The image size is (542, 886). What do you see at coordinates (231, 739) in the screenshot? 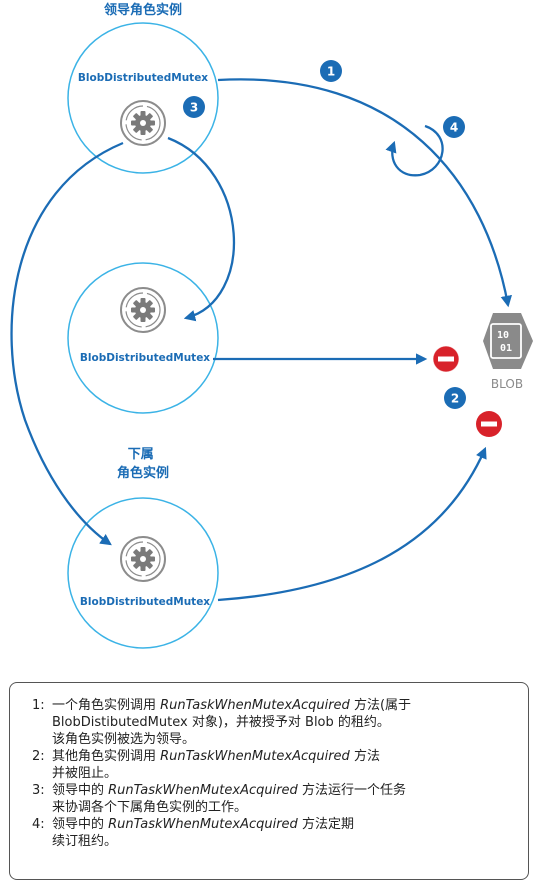
I see `legend-line: 该角色实例被选为领导。` at bounding box center [231, 739].